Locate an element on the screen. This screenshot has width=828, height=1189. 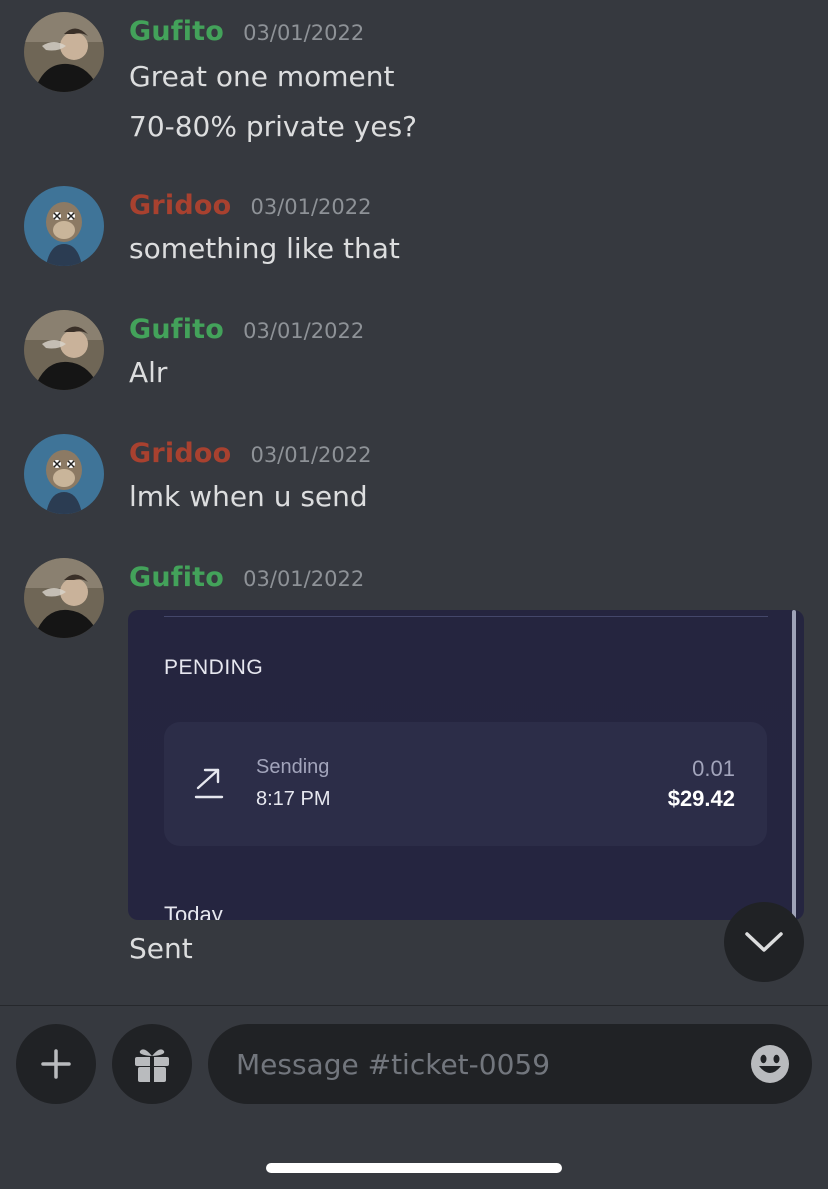
message-text: Alr is located at coordinates (148, 372).